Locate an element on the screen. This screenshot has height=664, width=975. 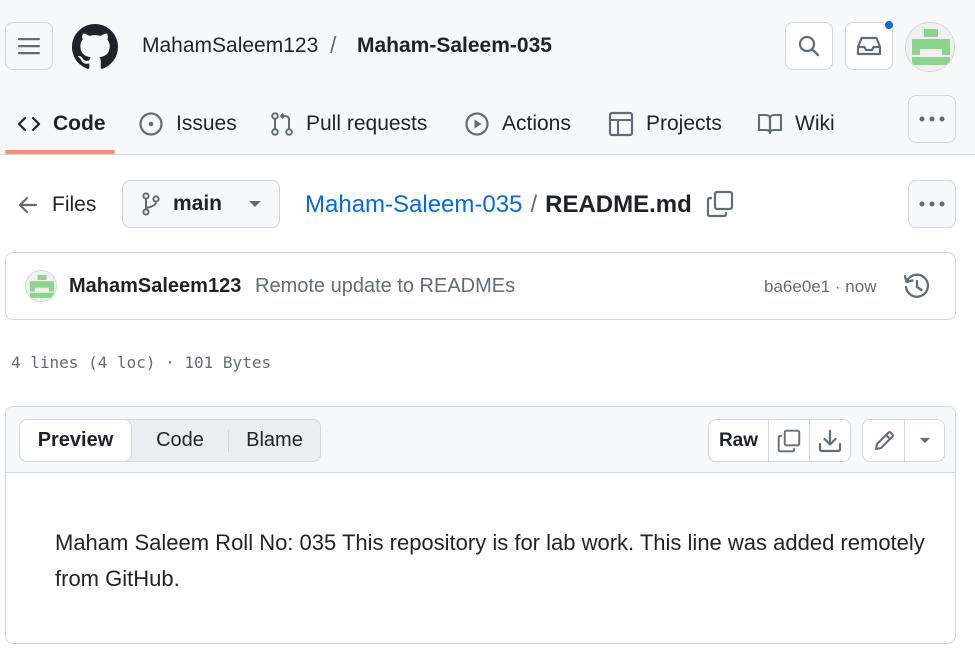
tab-actions: Actions is located at coordinates (517, 124).